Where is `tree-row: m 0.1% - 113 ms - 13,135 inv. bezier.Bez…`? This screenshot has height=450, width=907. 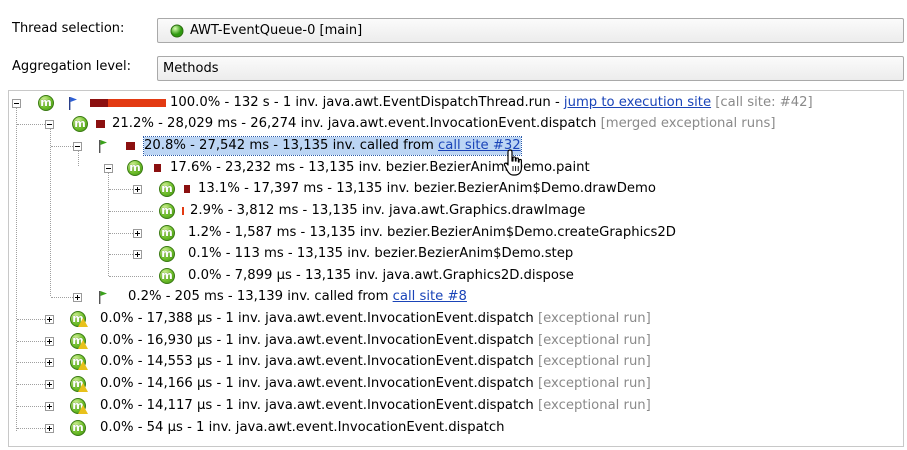 tree-row: m 0.1% - 113 ms - 13,135 inv. bezier.Bez… is located at coordinates (453, 254).